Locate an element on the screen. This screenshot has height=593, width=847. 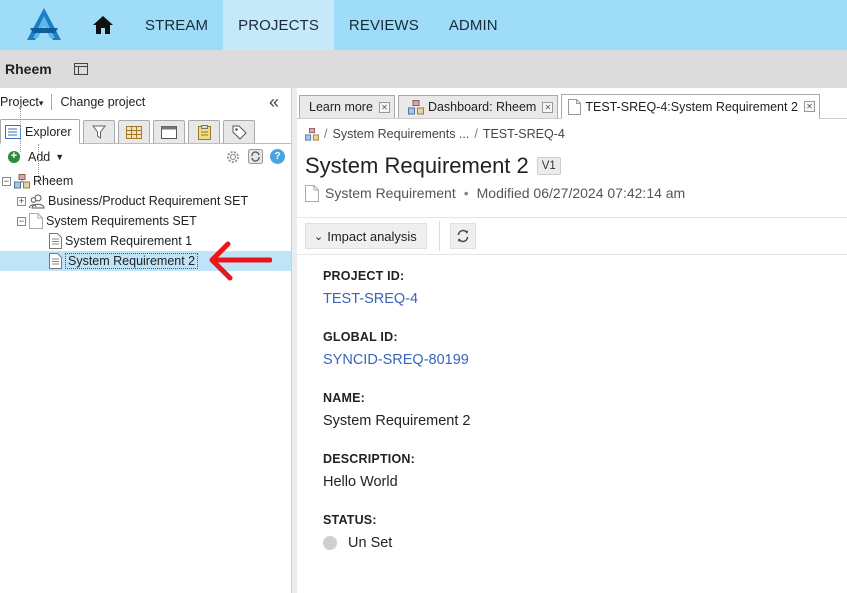
field-label: NAME: is located at coordinates (344, 398).